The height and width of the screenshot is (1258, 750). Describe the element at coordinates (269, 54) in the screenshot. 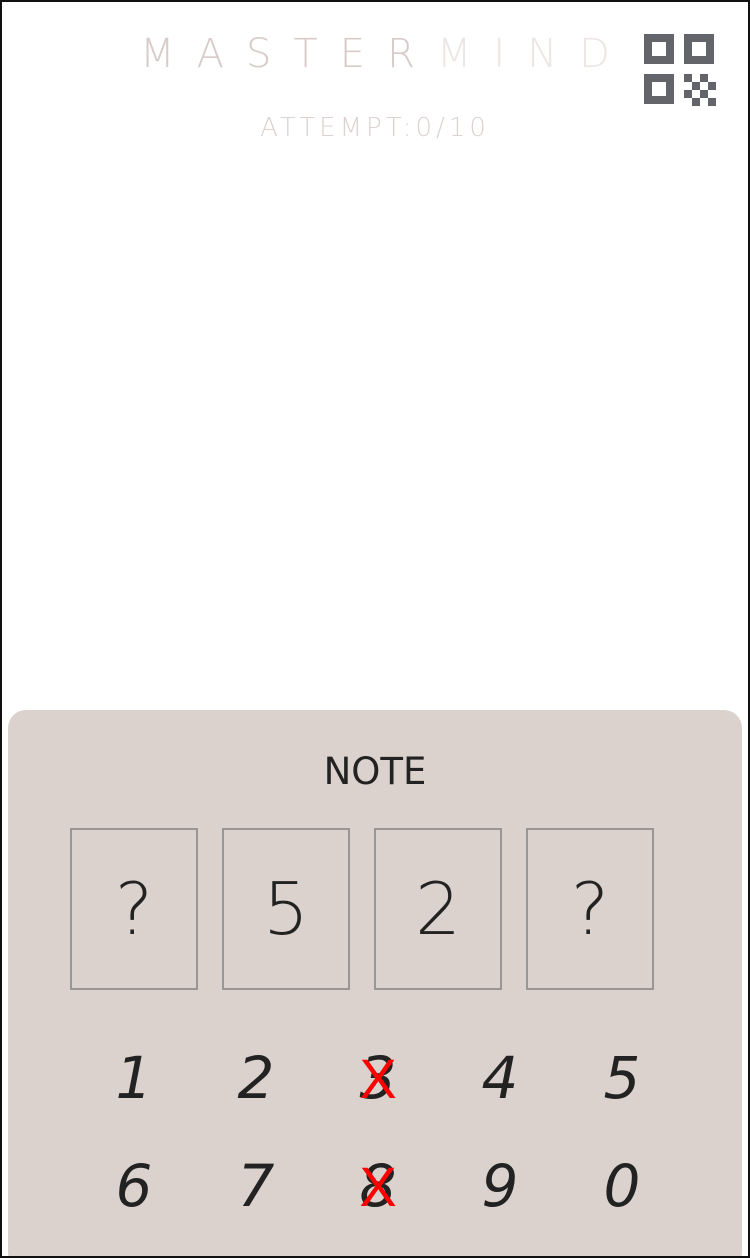

I see `title-letter: S` at that location.